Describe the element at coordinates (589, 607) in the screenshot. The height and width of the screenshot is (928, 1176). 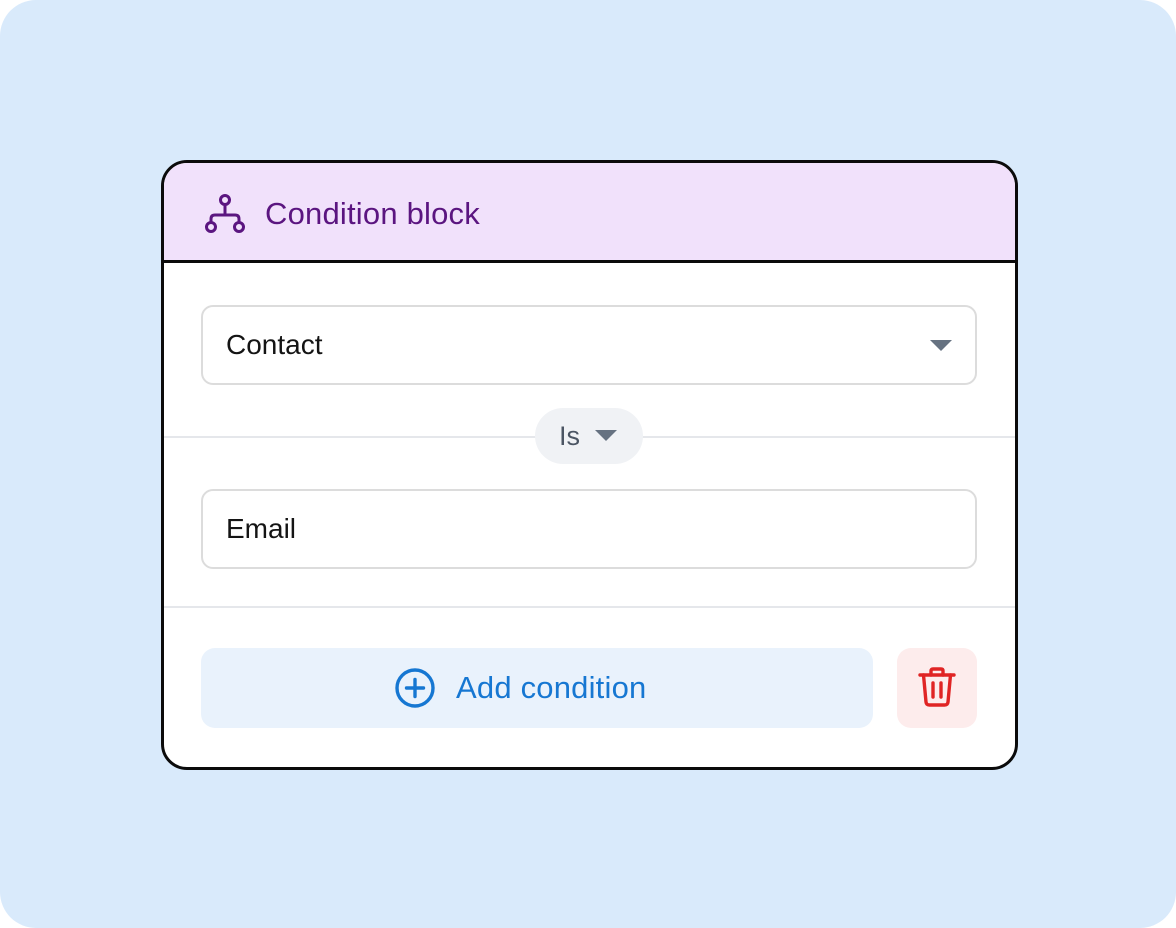
I see `divider` at that location.